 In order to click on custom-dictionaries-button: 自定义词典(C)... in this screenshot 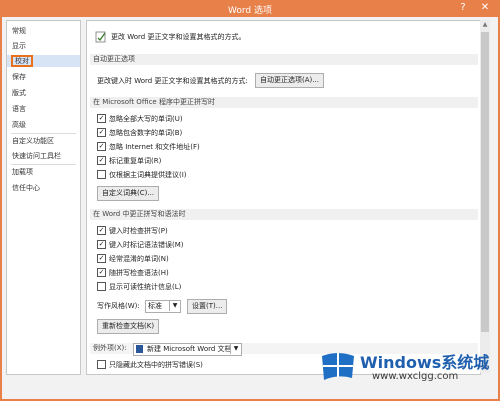, I will do `click(128, 193)`.